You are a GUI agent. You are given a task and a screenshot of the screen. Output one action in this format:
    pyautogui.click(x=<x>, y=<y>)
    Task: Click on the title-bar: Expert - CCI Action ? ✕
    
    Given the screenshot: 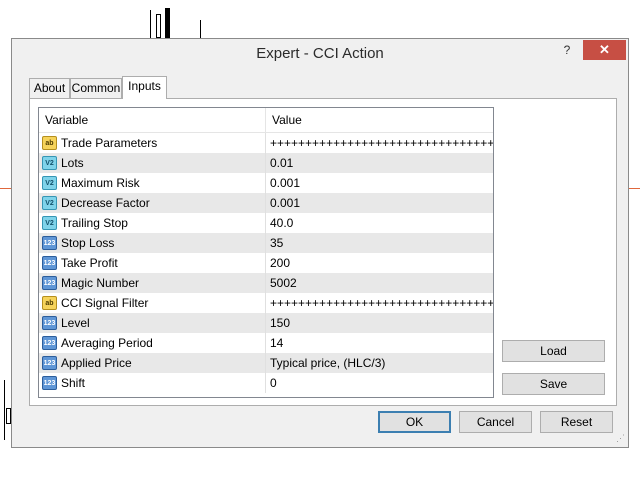 What is the action you would take?
    pyautogui.click(x=320, y=54)
    